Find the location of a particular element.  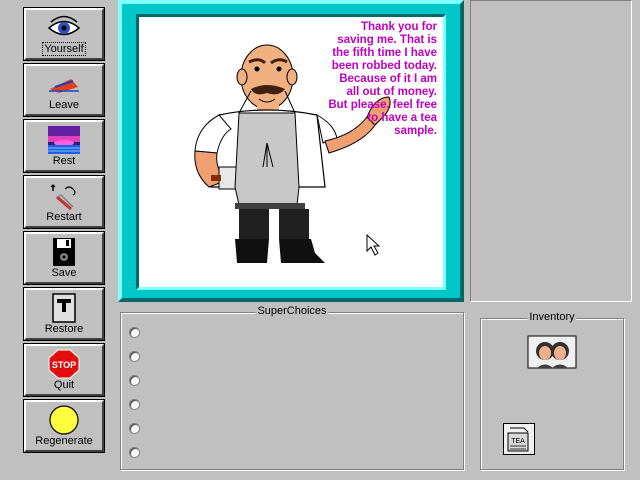

quit-label: Quit is located at coordinates (64, 385).